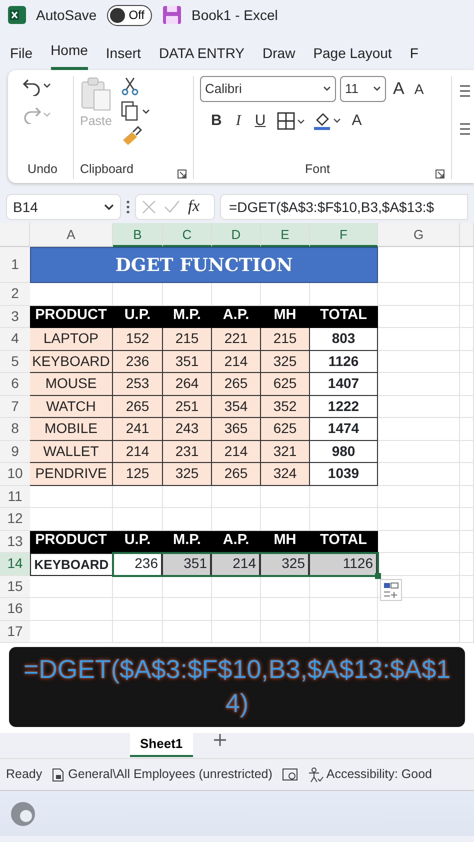 This screenshot has height=842, width=474. Describe the element at coordinates (63, 207) in the screenshot. I see `name-box: B14` at that location.